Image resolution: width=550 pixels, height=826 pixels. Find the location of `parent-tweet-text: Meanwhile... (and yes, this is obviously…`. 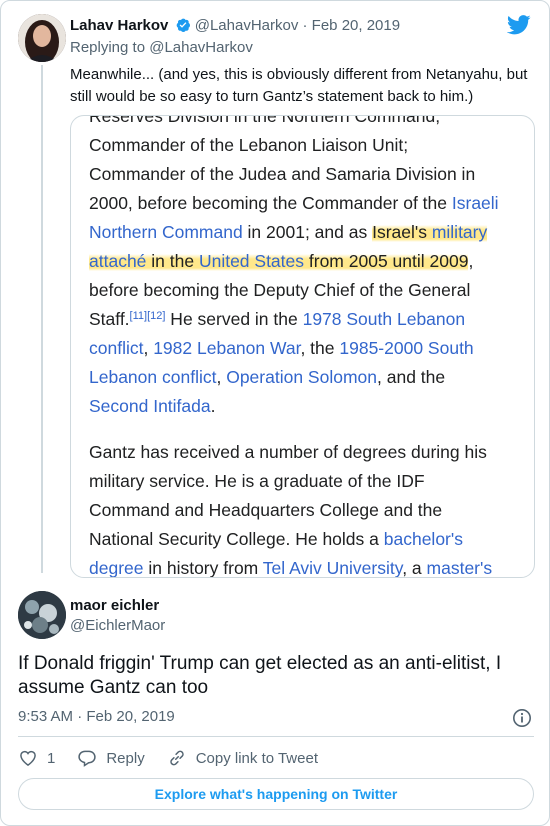

parent-tweet-text: Meanwhile... (and yes, this is obviously… is located at coordinates (299, 85).